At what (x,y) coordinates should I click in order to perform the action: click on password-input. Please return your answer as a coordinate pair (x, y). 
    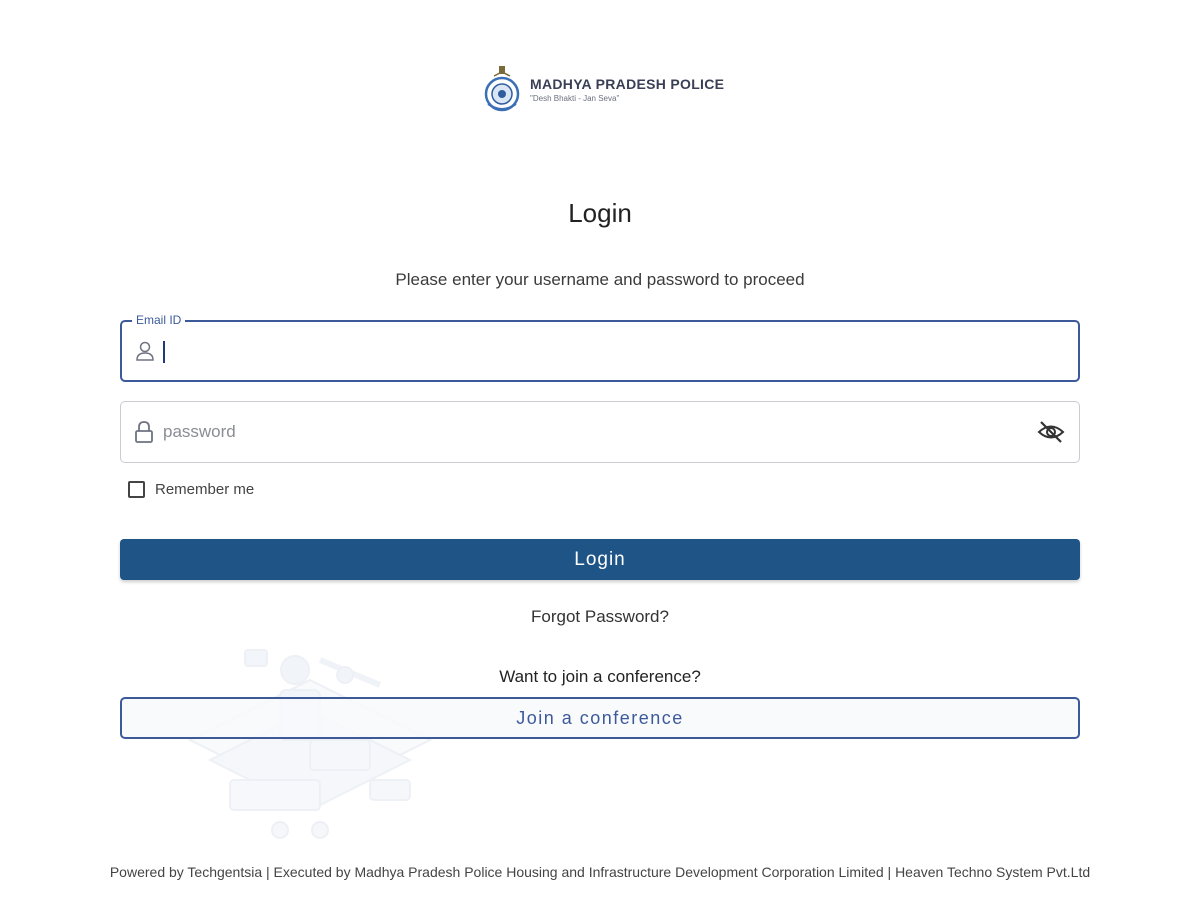
    Looking at the image, I should click on (596, 432).